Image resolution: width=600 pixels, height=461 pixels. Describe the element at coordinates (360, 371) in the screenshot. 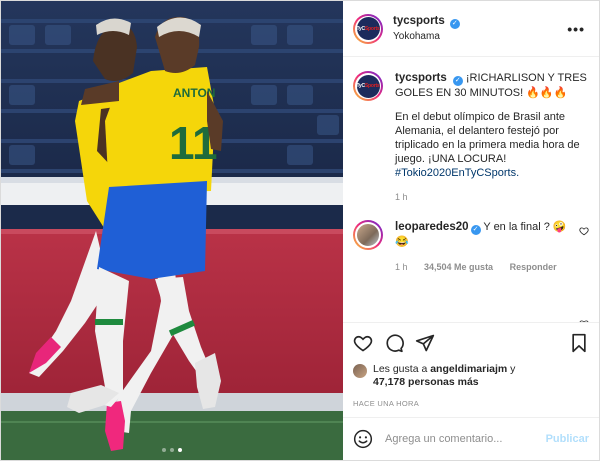

I see `liker-avatar` at that location.